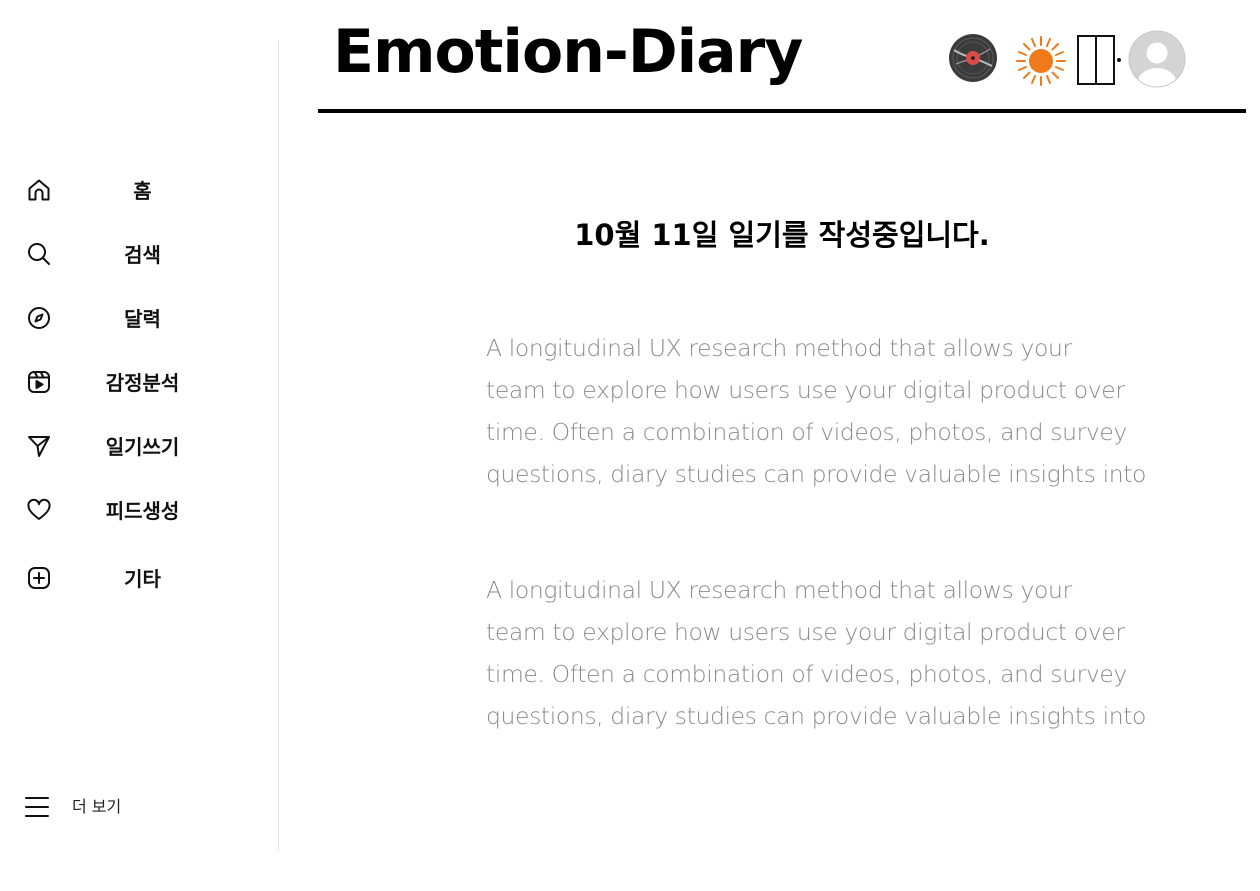 The image size is (1260, 891). Describe the element at coordinates (39, 318) in the screenshot. I see `compass-icon` at that location.